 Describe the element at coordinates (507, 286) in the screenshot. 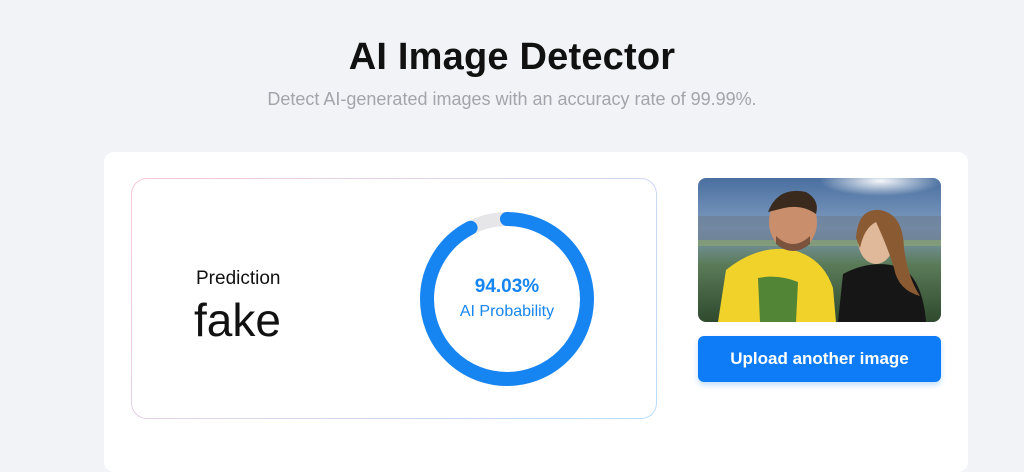

I see `probability-percent: 94.03%` at that location.